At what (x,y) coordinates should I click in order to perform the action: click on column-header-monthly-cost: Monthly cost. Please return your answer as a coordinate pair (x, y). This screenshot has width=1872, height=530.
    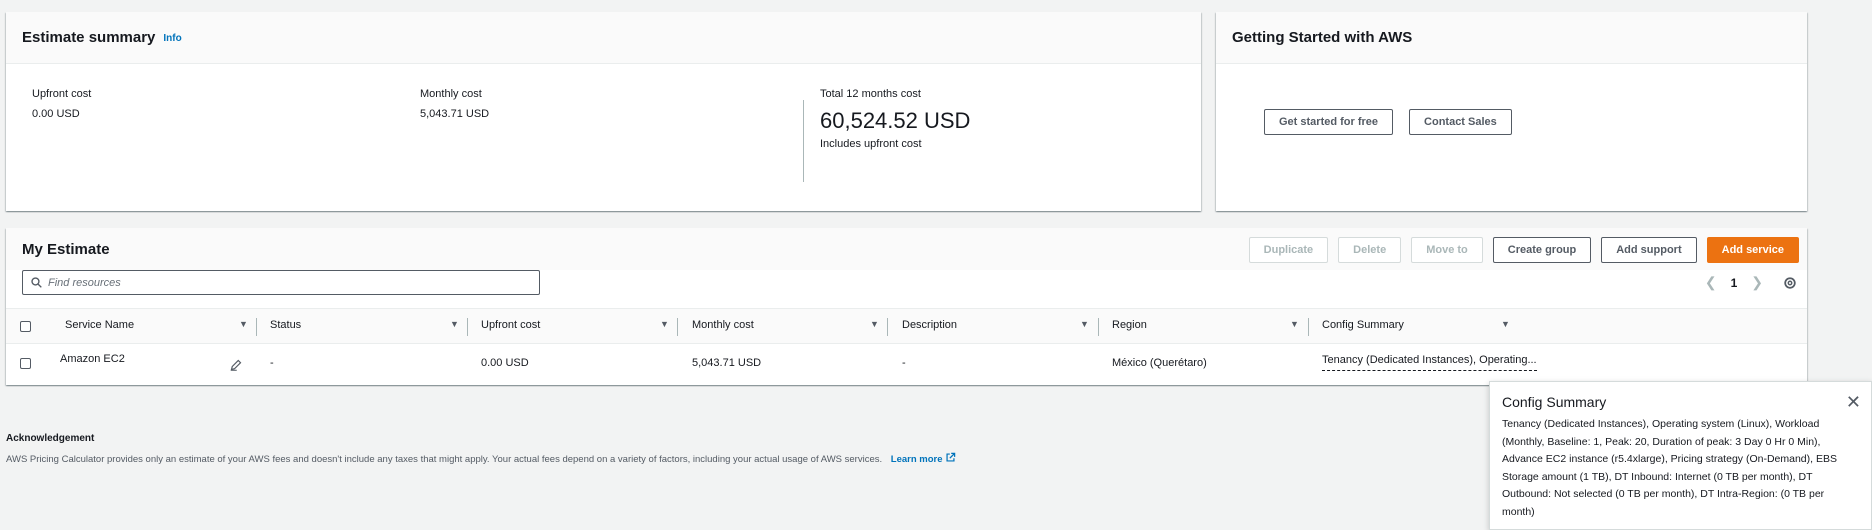
    Looking at the image, I should click on (723, 325).